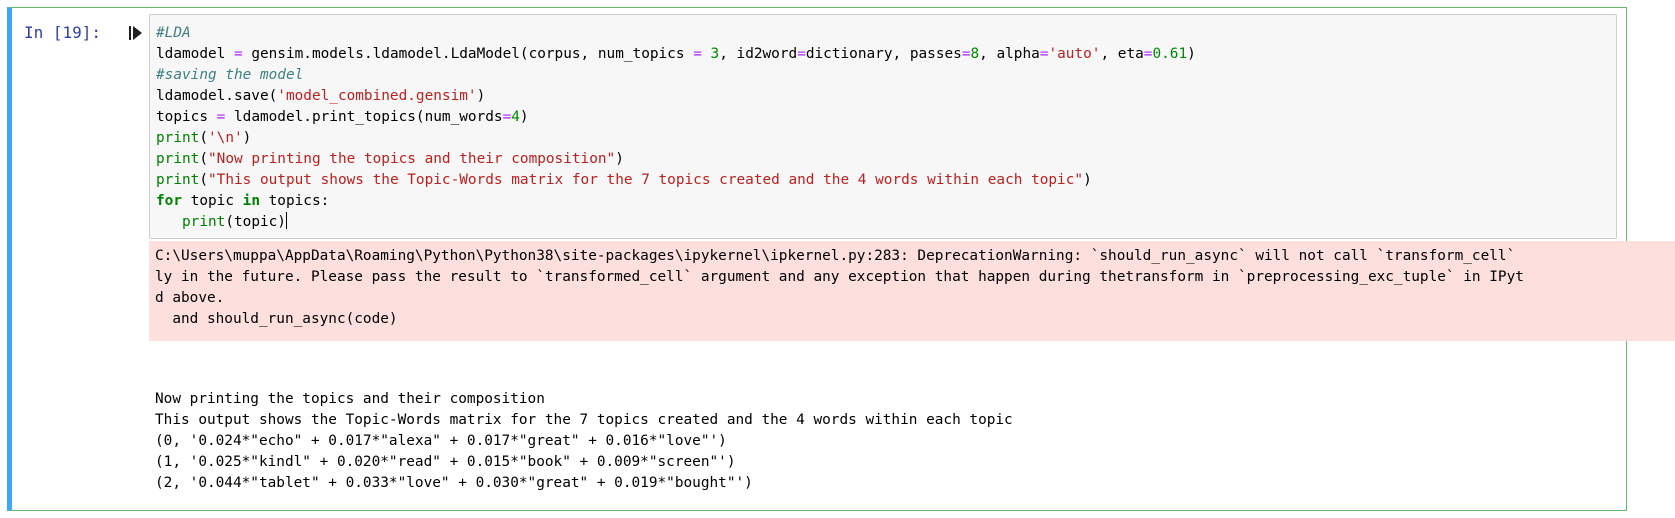 The width and height of the screenshot is (1675, 518). What do you see at coordinates (186, 117) in the screenshot?
I see `code-token: topics` at bounding box center [186, 117].